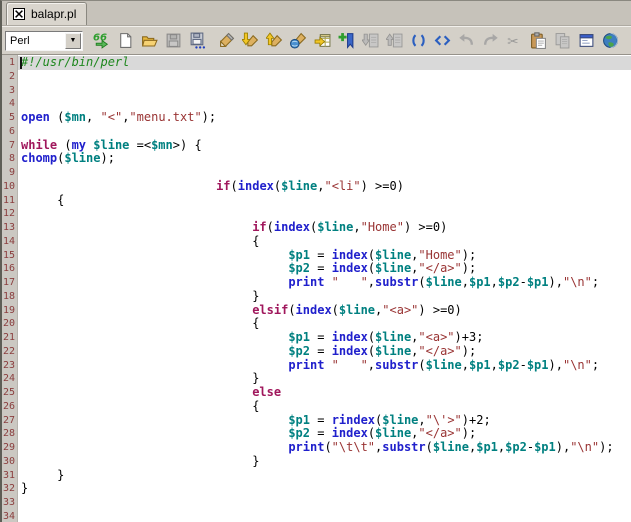  What do you see at coordinates (11, 131) in the screenshot?
I see `line-number: 6` at bounding box center [11, 131].